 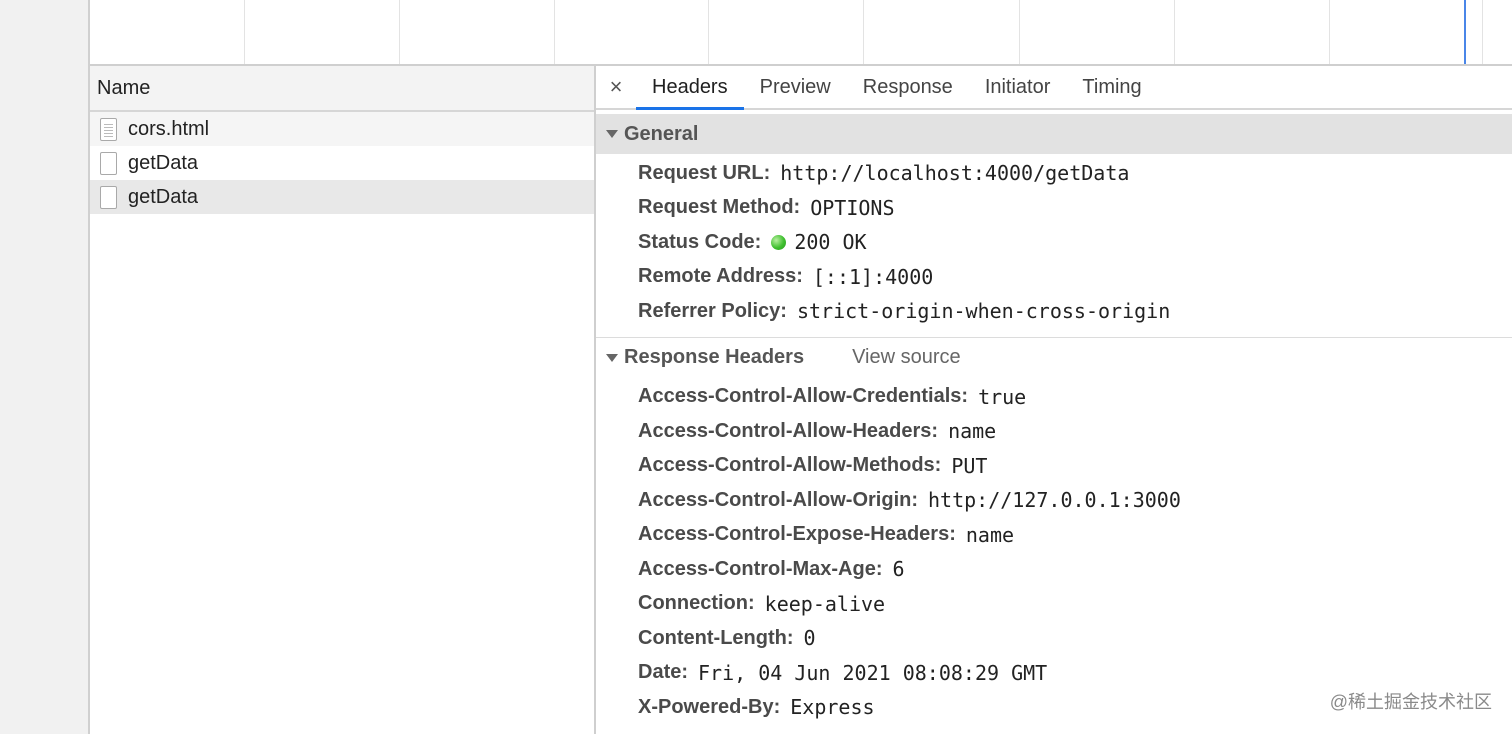 What do you see at coordinates (760, 568) in the screenshot?
I see `header-key: Access-Control-Max-Age:` at bounding box center [760, 568].